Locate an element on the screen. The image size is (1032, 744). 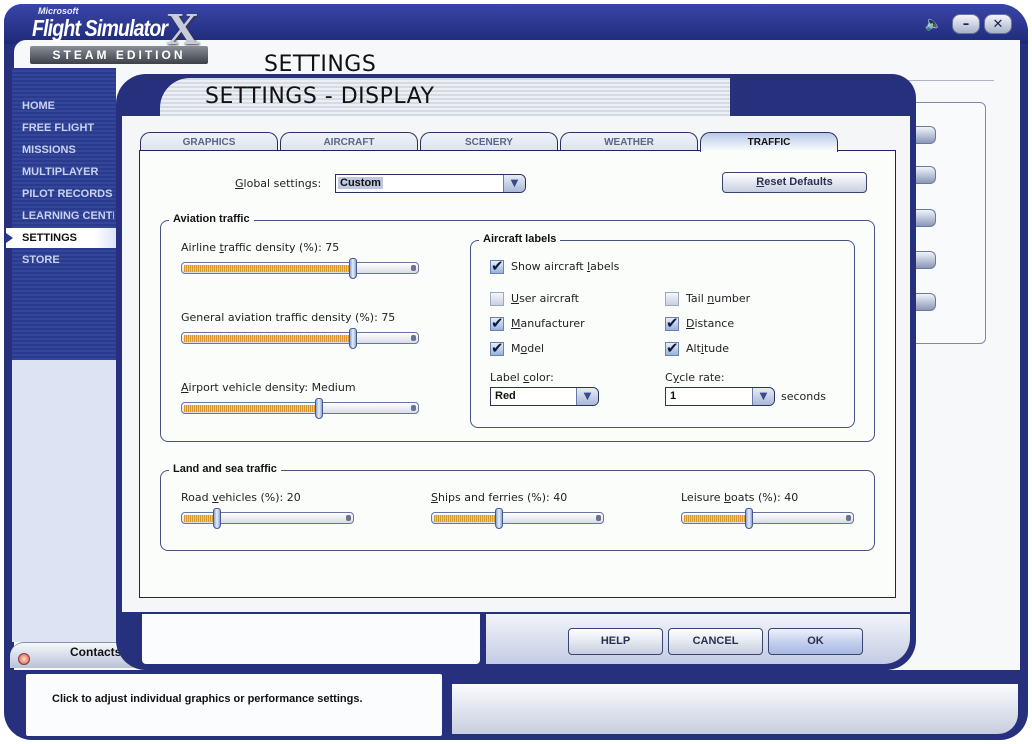
tail-number-checkbox is located at coordinates (672, 299).